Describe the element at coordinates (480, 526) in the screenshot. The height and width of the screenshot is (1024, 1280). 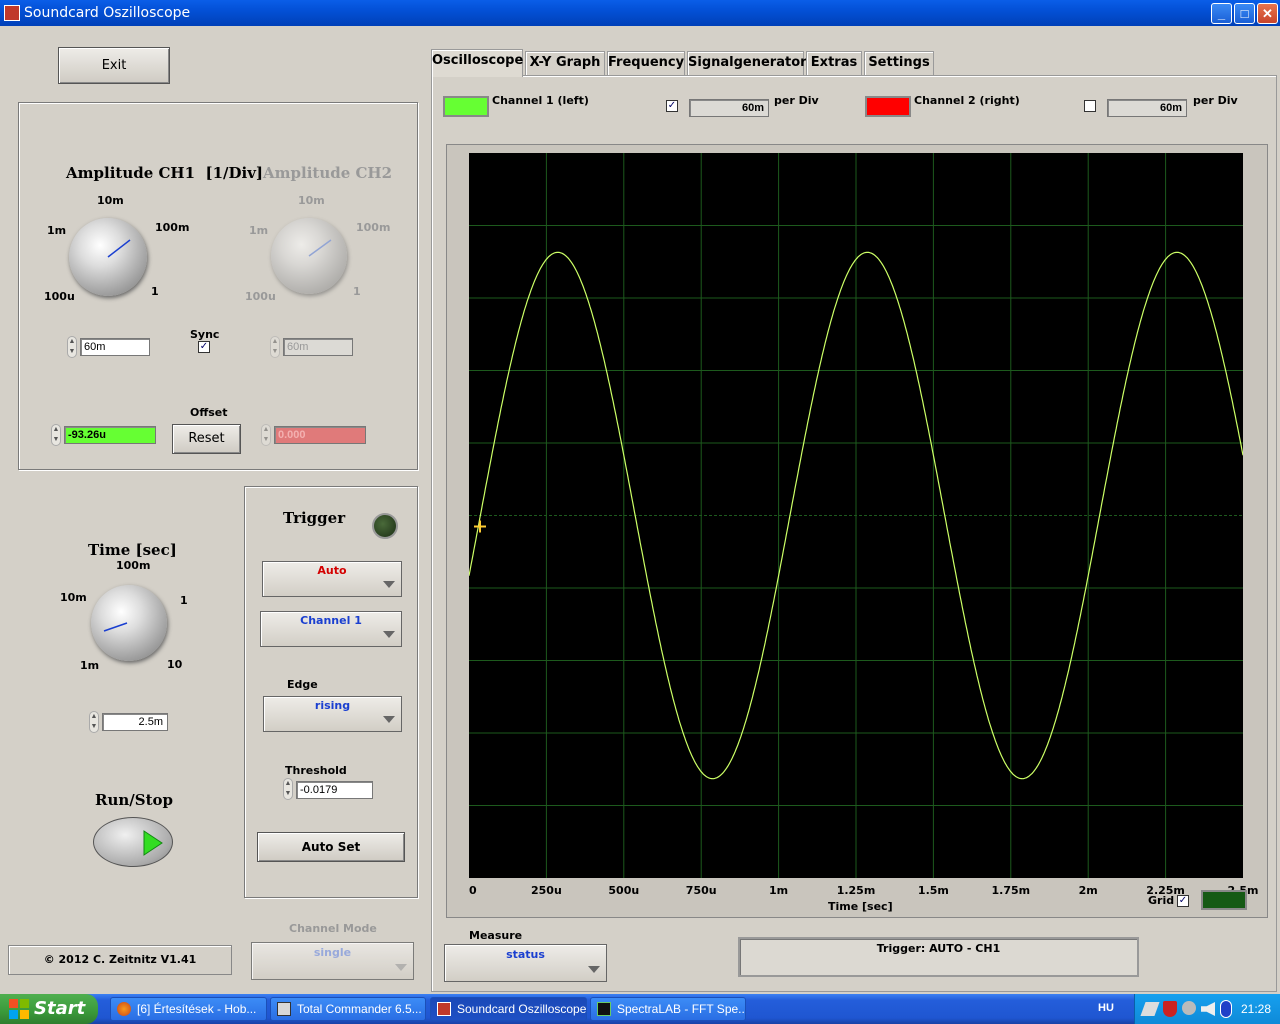
I see `trigger-marker-icon` at that location.